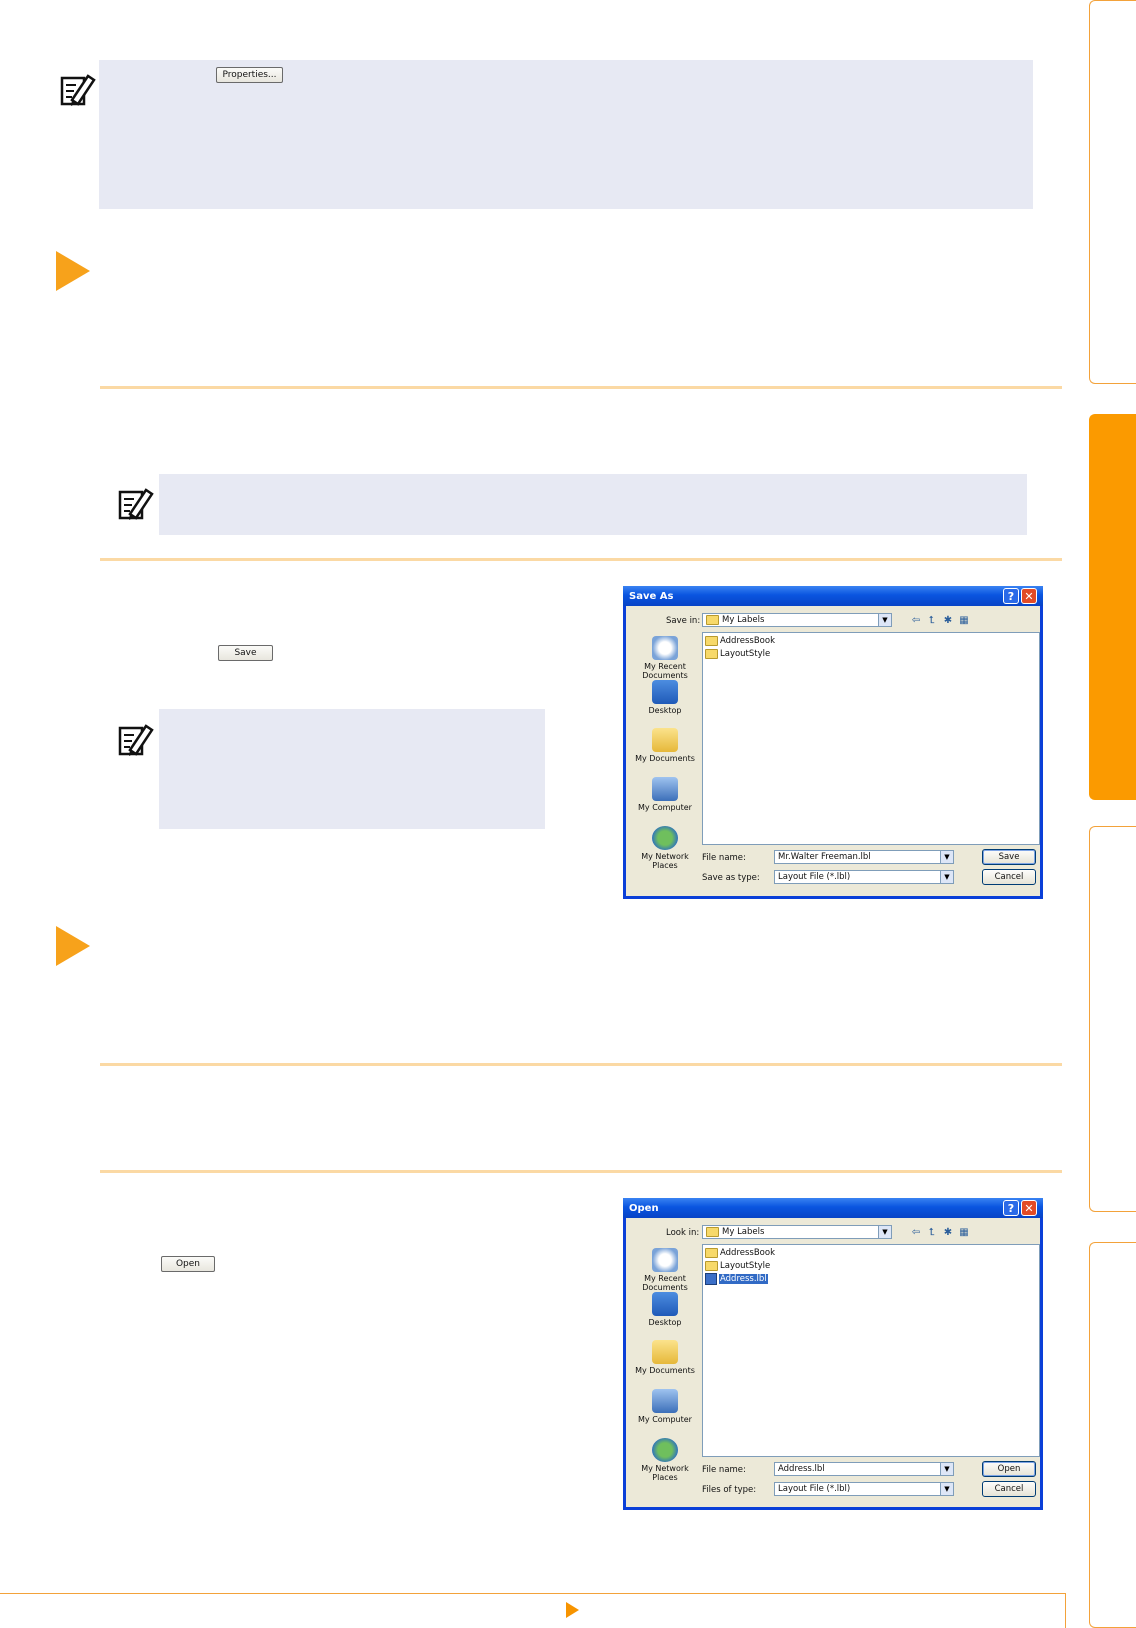 This screenshot has height=1628, width=1136. What do you see at coordinates (729, 1490) in the screenshot?
I see `filetype-label: Files of type:` at bounding box center [729, 1490].